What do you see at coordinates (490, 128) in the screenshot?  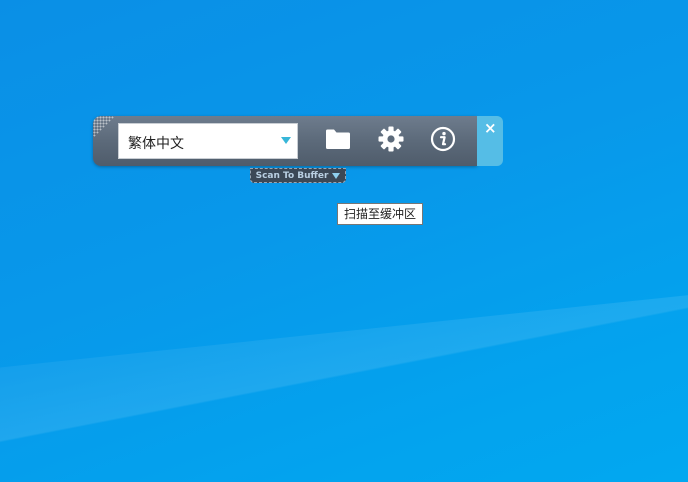 I see `close-icon: ×` at bounding box center [490, 128].